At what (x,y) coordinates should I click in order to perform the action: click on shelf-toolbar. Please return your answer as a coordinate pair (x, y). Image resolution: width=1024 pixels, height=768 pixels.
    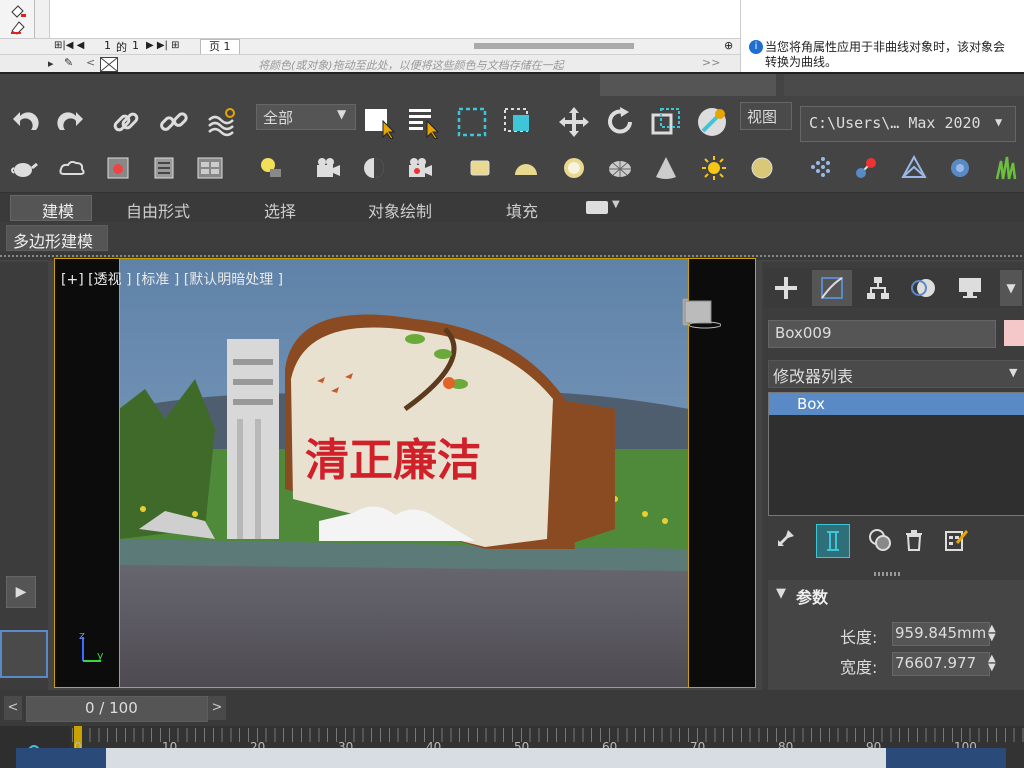
    Looking at the image, I should click on (512, 168).